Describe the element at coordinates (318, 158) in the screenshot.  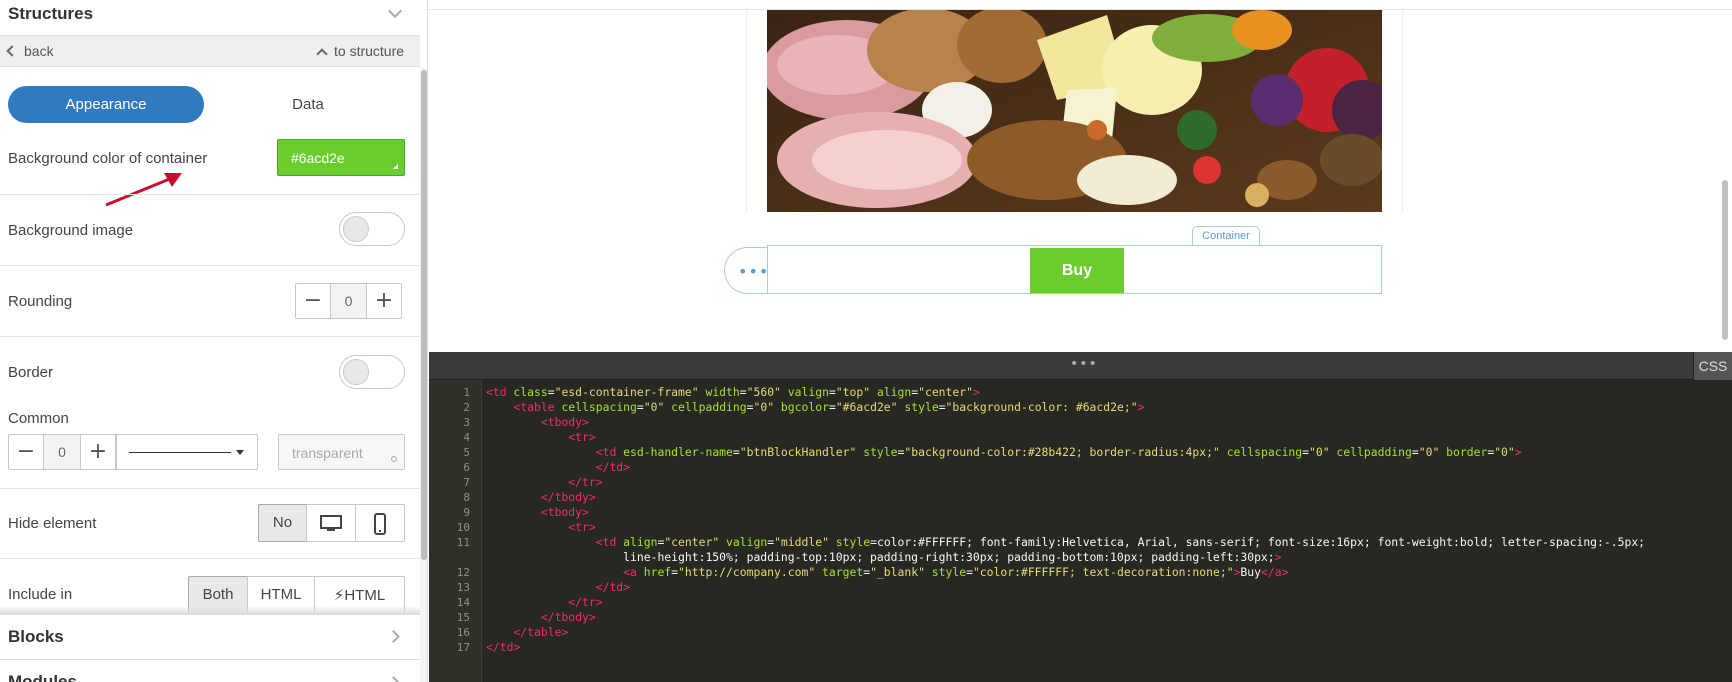
I see `bg-color-value: #6acd2e` at that location.